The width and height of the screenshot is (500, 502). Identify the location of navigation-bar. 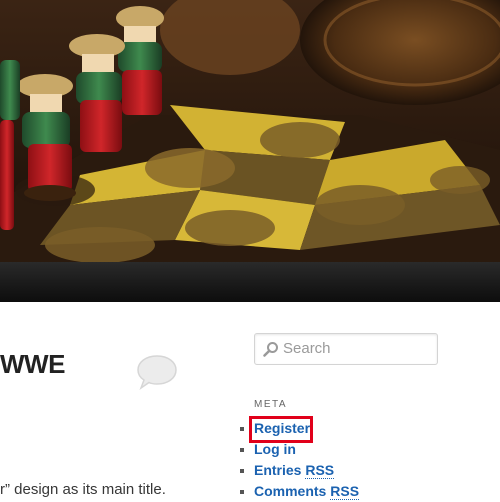
(250, 282).